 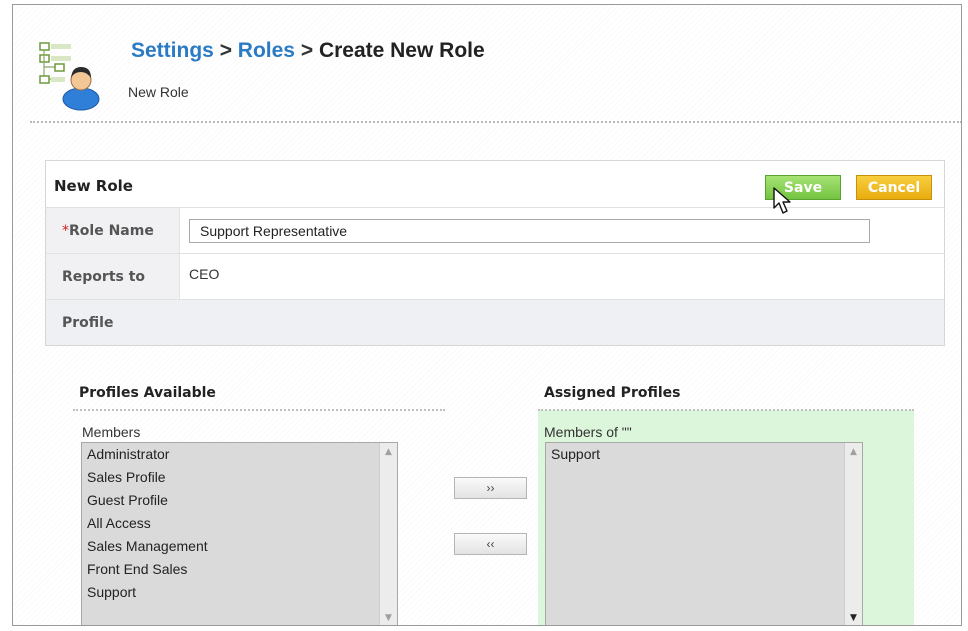 What do you see at coordinates (69, 76) in the screenshot?
I see `role-tree-user-icon` at bounding box center [69, 76].